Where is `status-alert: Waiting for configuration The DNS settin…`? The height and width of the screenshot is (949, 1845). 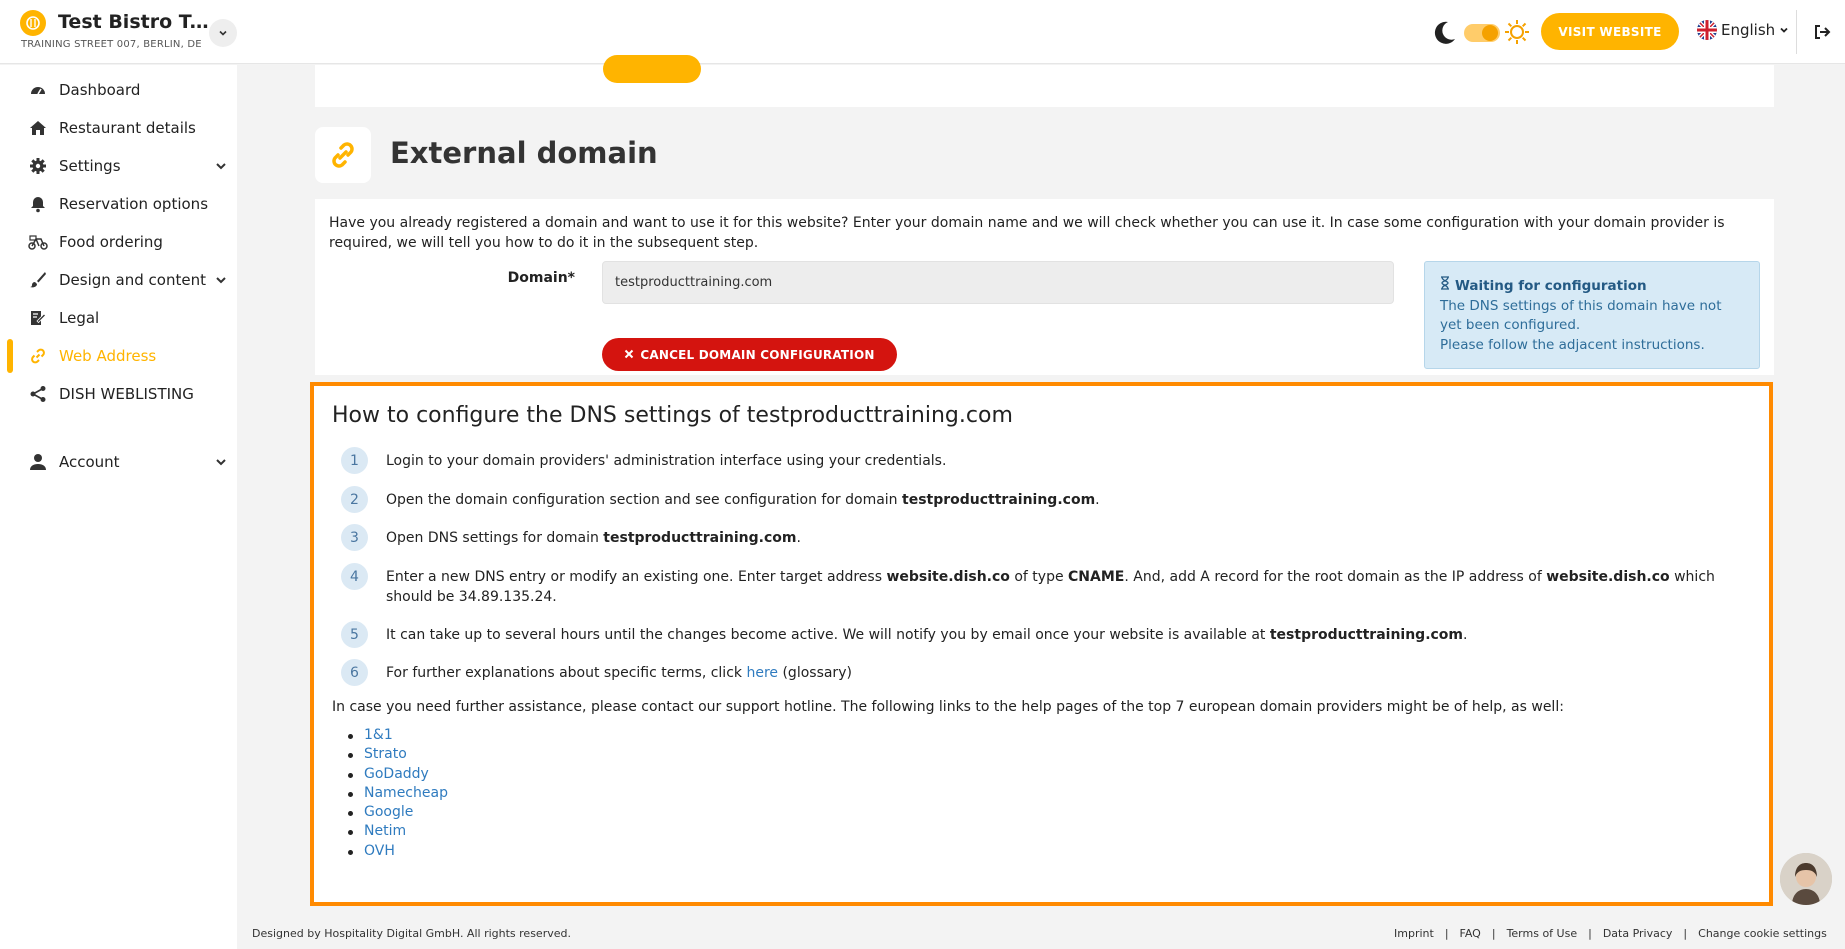 status-alert: Waiting for configuration The DNS settin… is located at coordinates (1592, 315).